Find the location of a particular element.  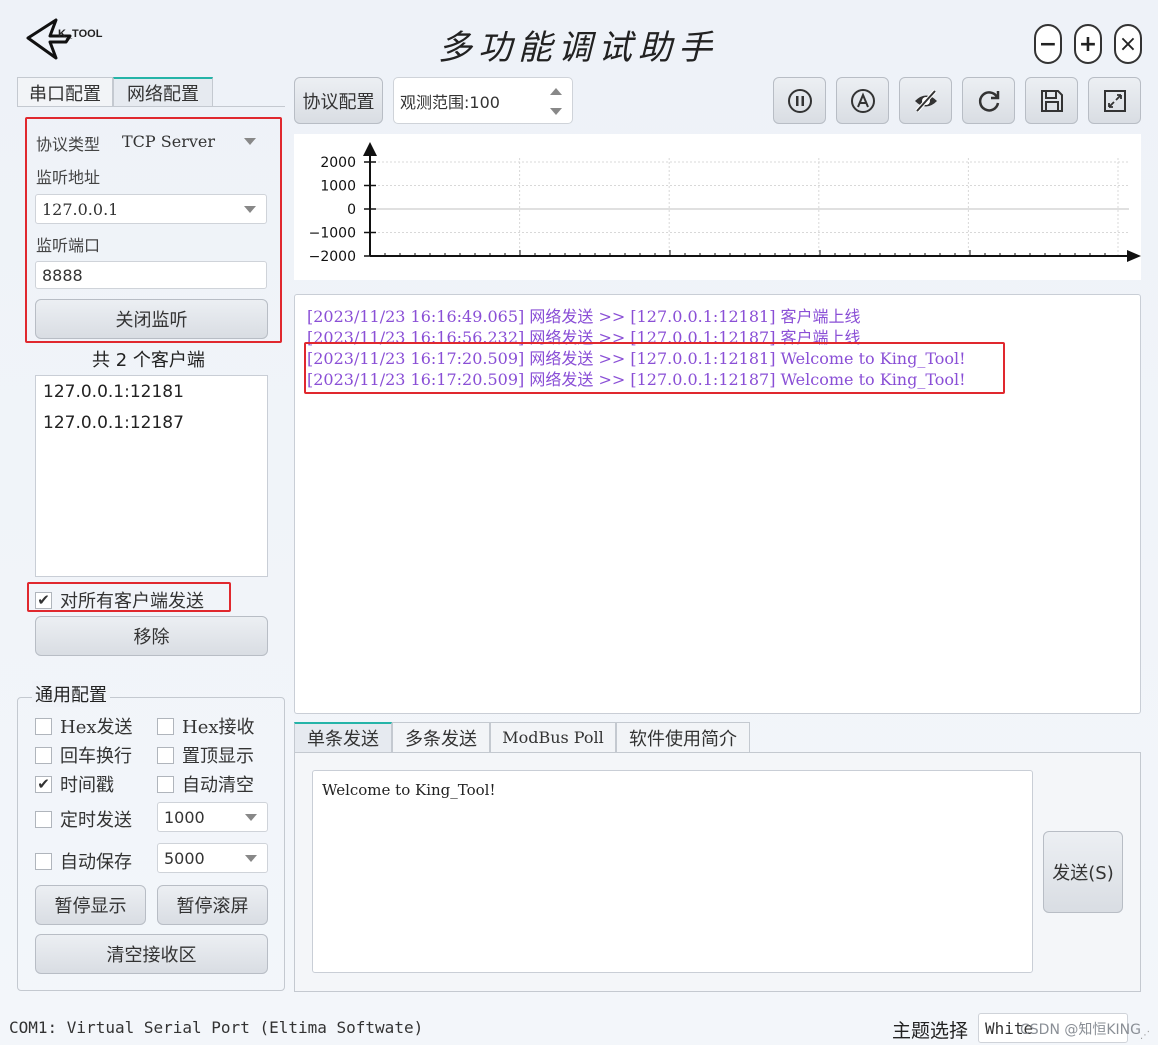

tab-network-config: 网络配置 is located at coordinates (163, 92).